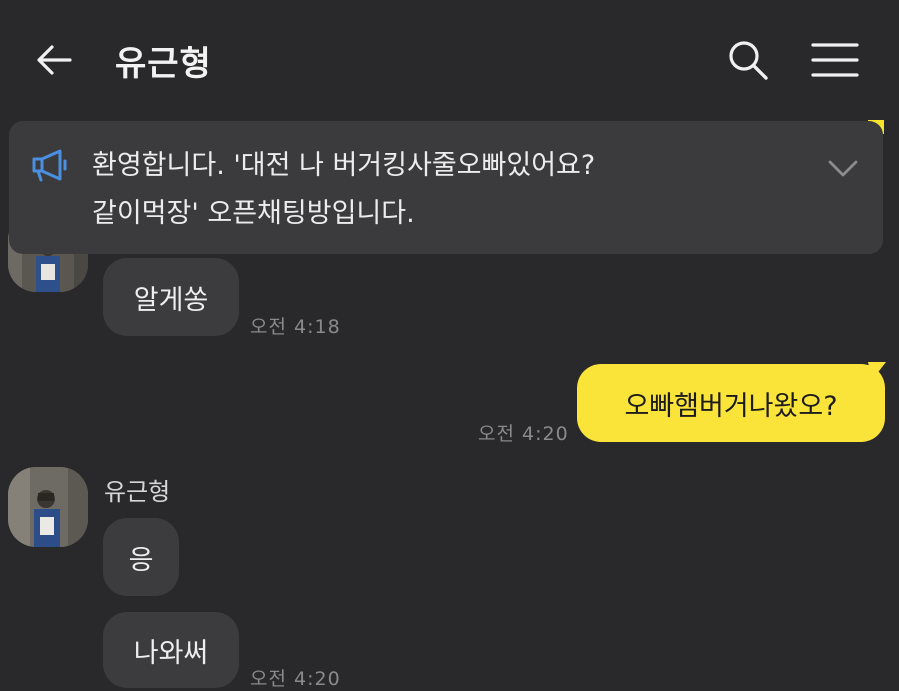 The height and width of the screenshot is (691, 899). What do you see at coordinates (877, 371) in the screenshot?
I see `bubble-tail` at bounding box center [877, 371].